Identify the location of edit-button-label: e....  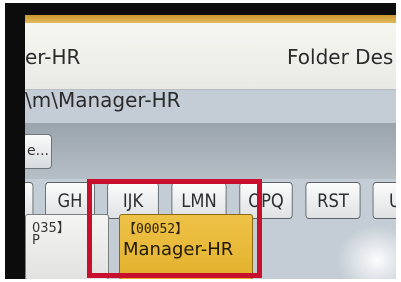
(38, 151).